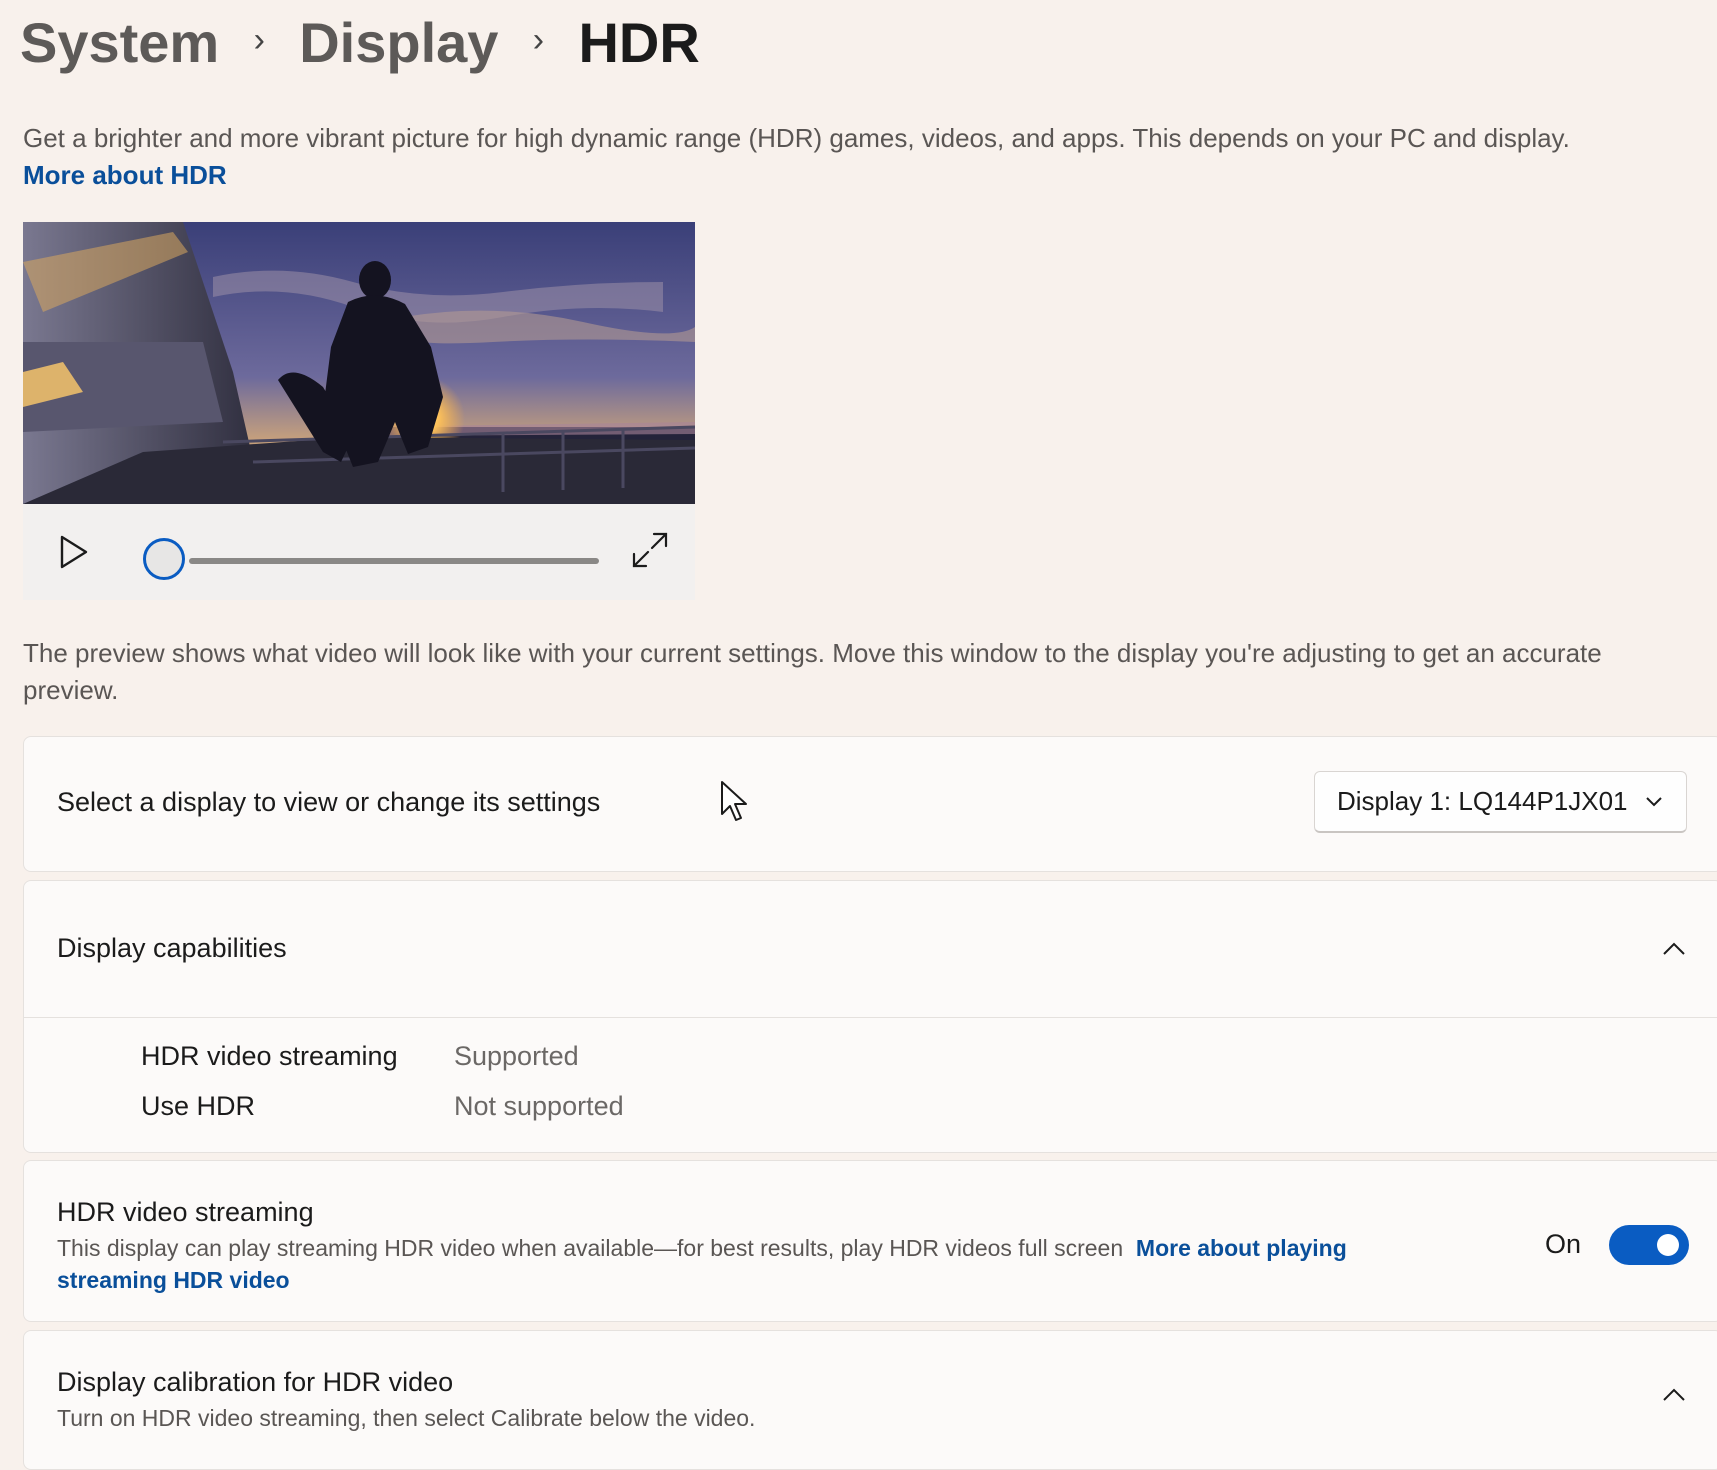 This screenshot has height=1470, width=1717. Describe the element at coordinates (359, 552) in the screenshot. I see `video-controls` at that location.